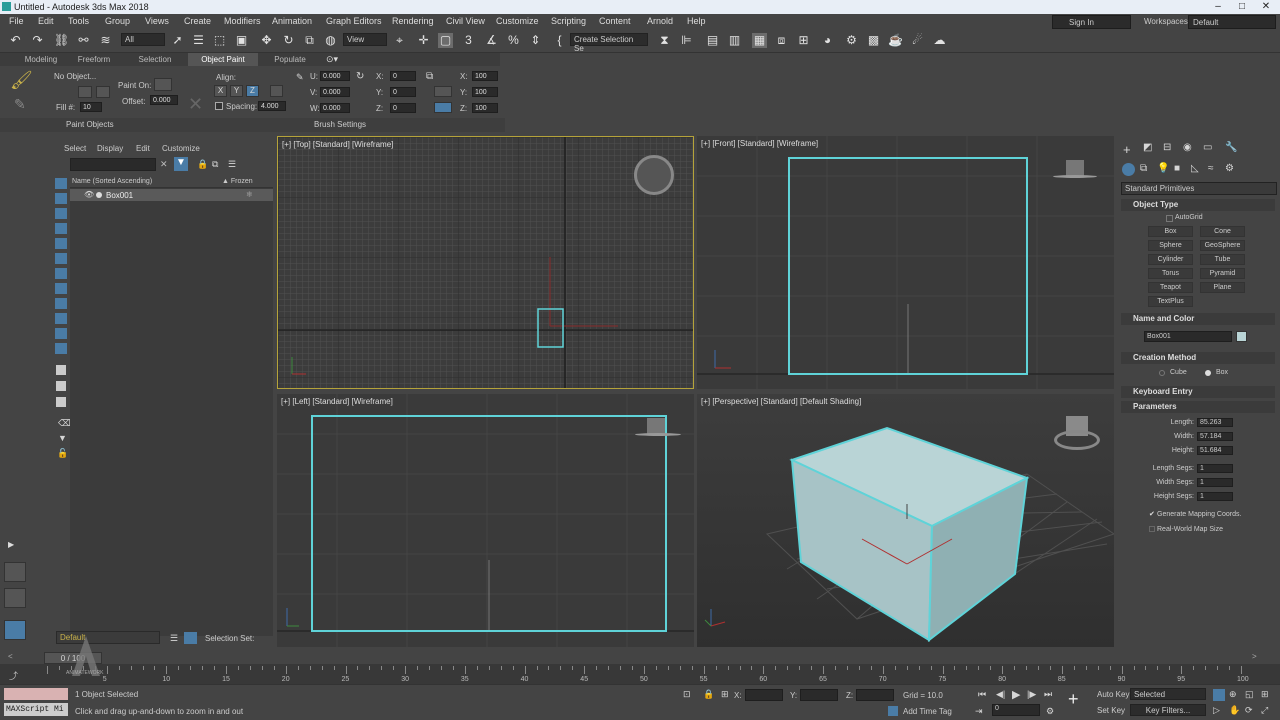 The image size is (1280, 720). Describe the element at coordinates (292, 21) in the screenshot. I see `menu-animation: Animation` at that location.